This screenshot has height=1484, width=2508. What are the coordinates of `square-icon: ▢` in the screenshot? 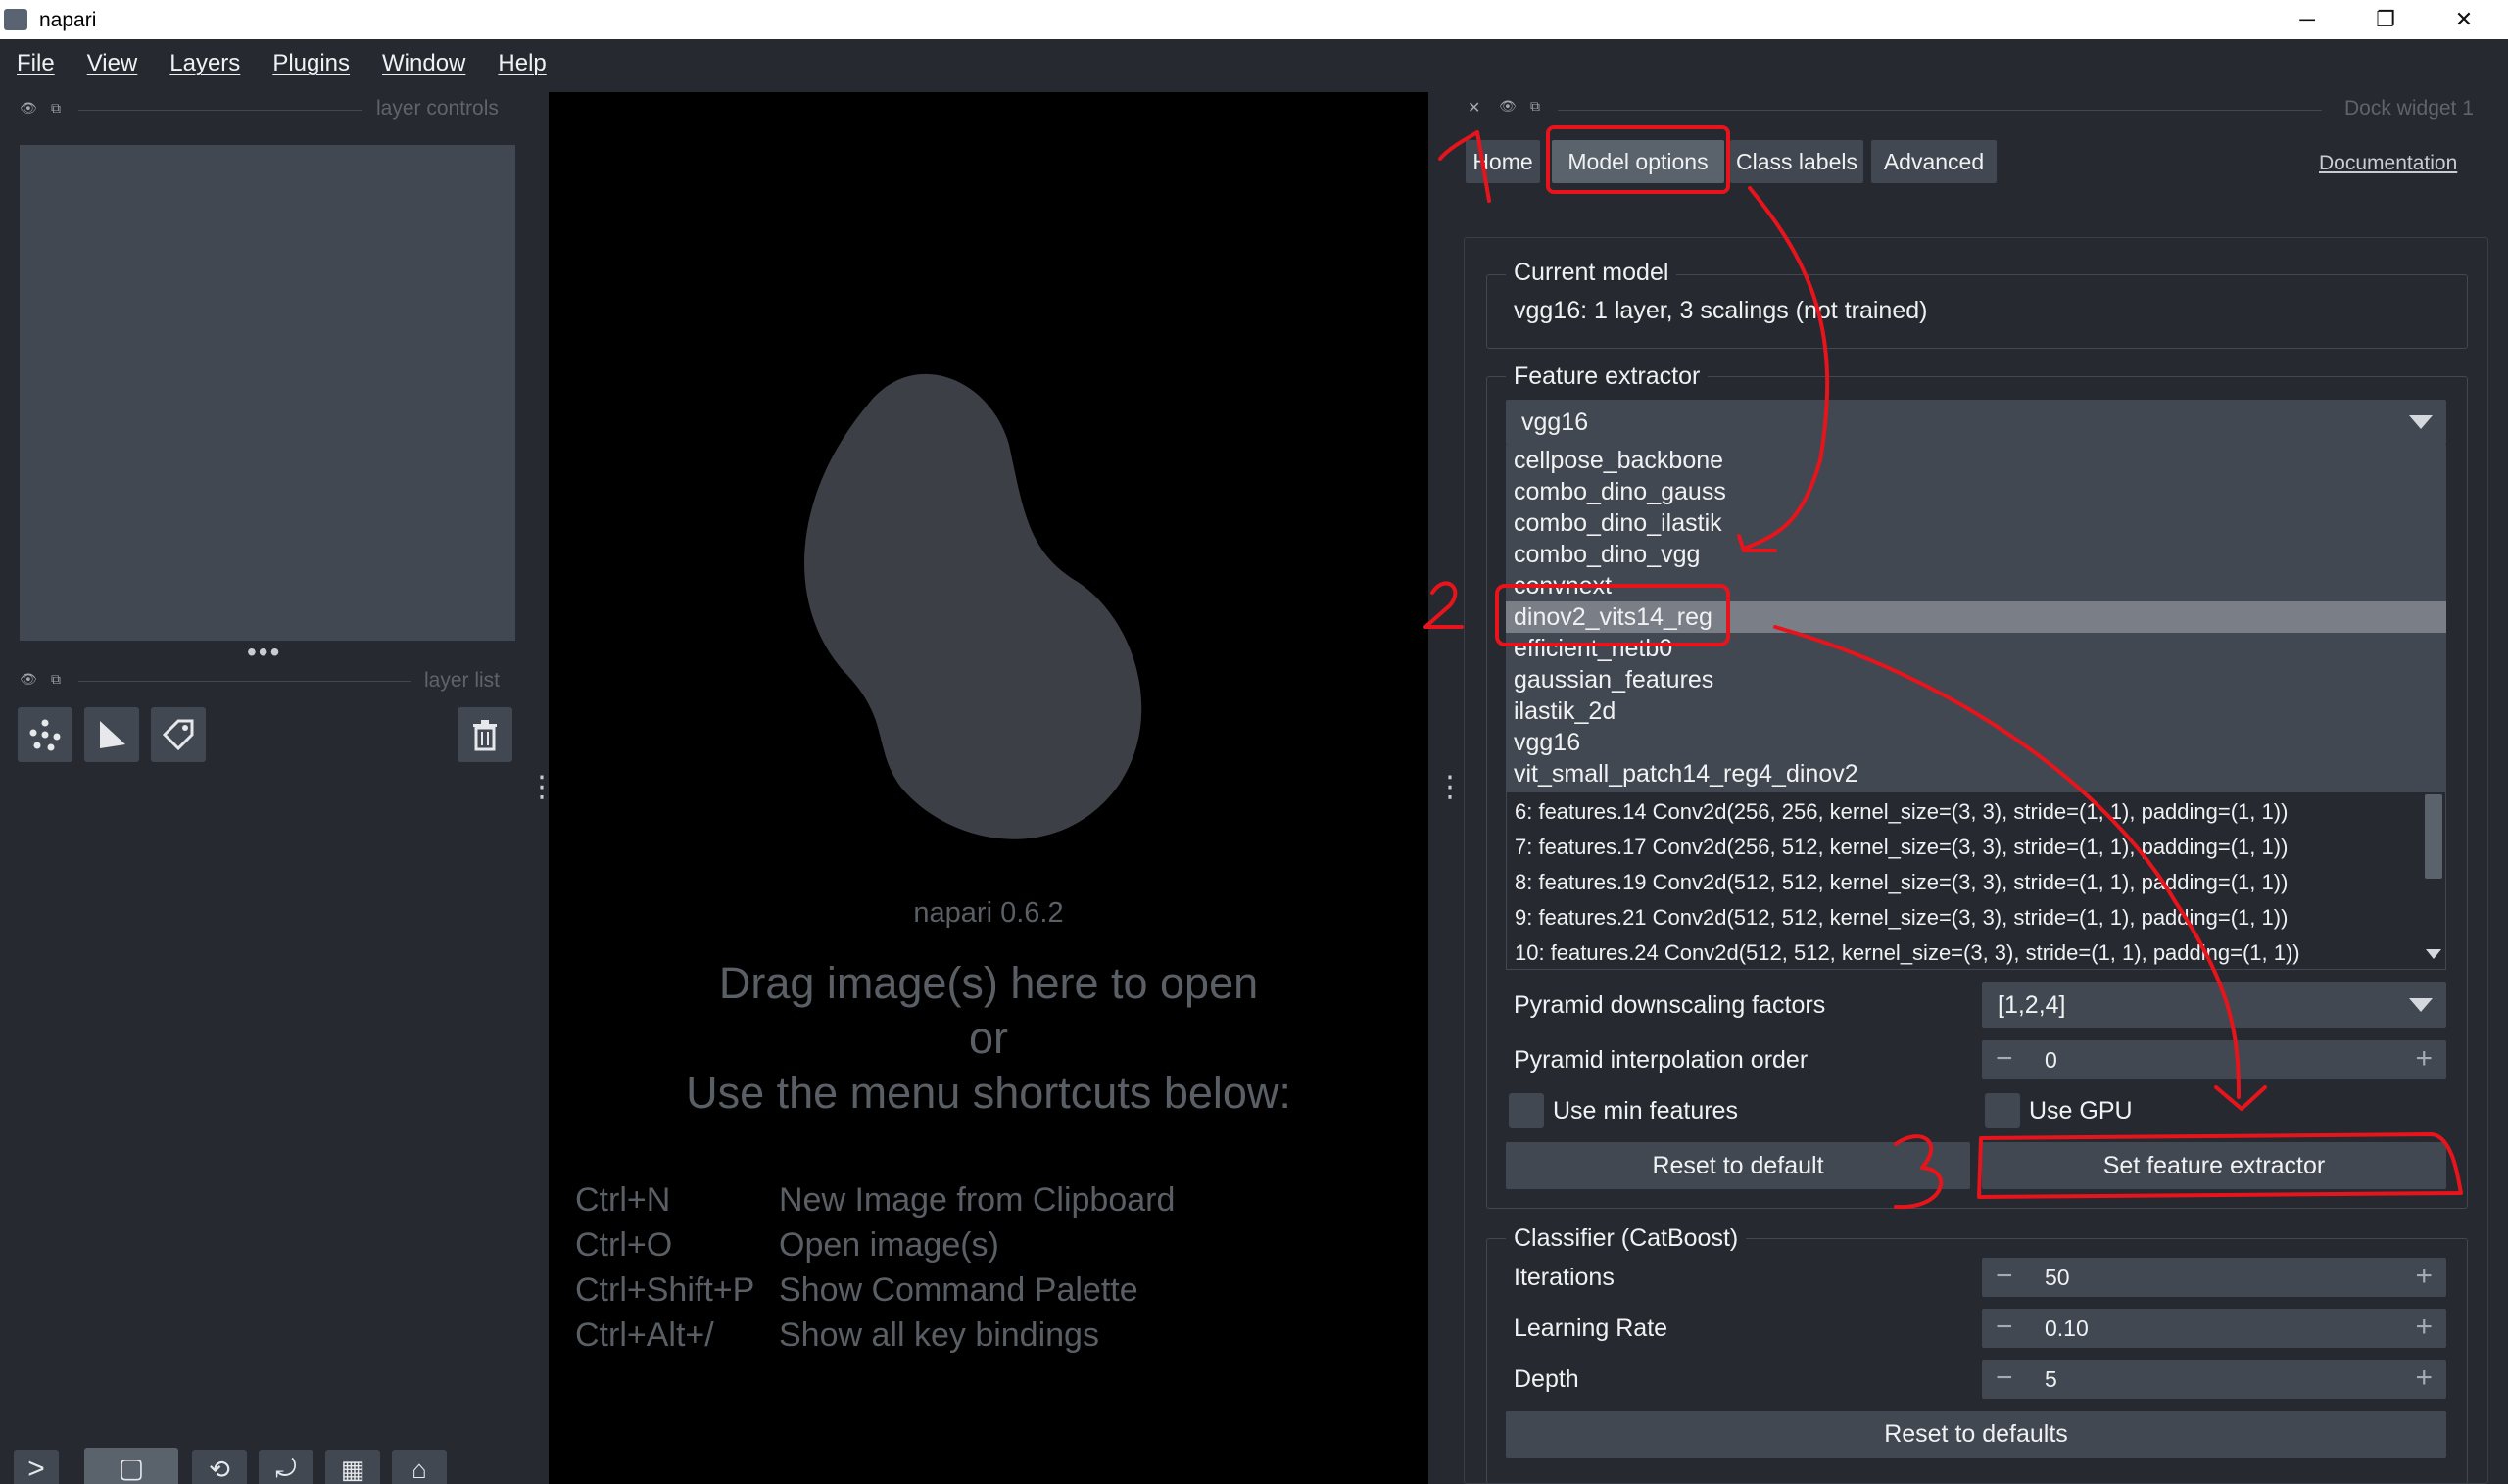 It's located at (131, 1467).